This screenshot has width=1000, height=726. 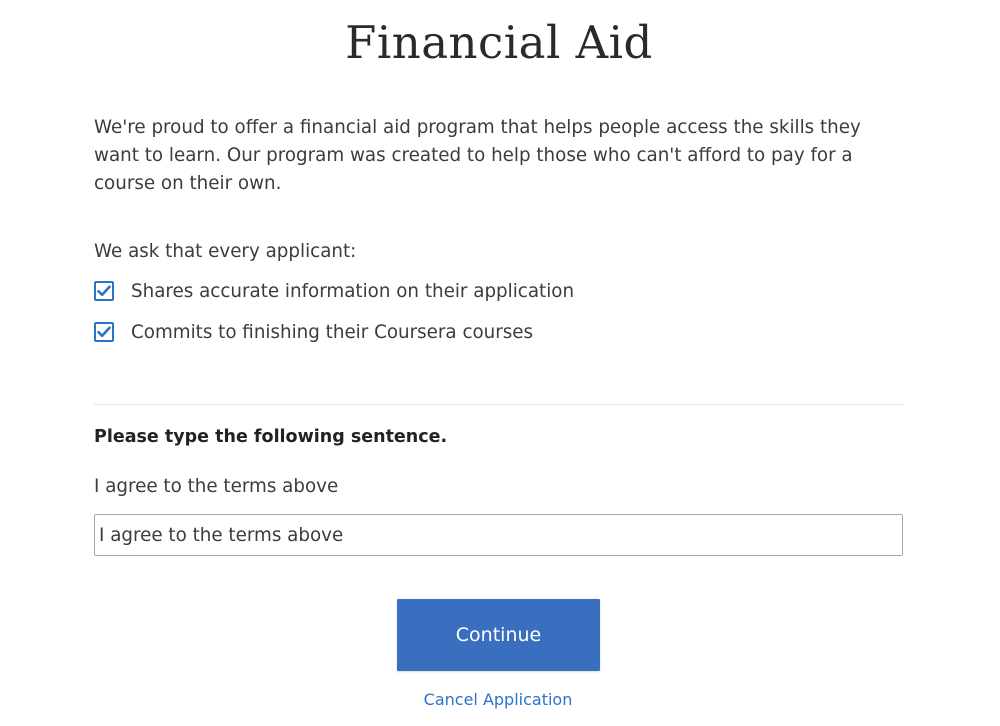 What do you see at coordinates (498, 635) in the screenshot?
I see `continue-button: Continue` at bounding box center [498, 635].